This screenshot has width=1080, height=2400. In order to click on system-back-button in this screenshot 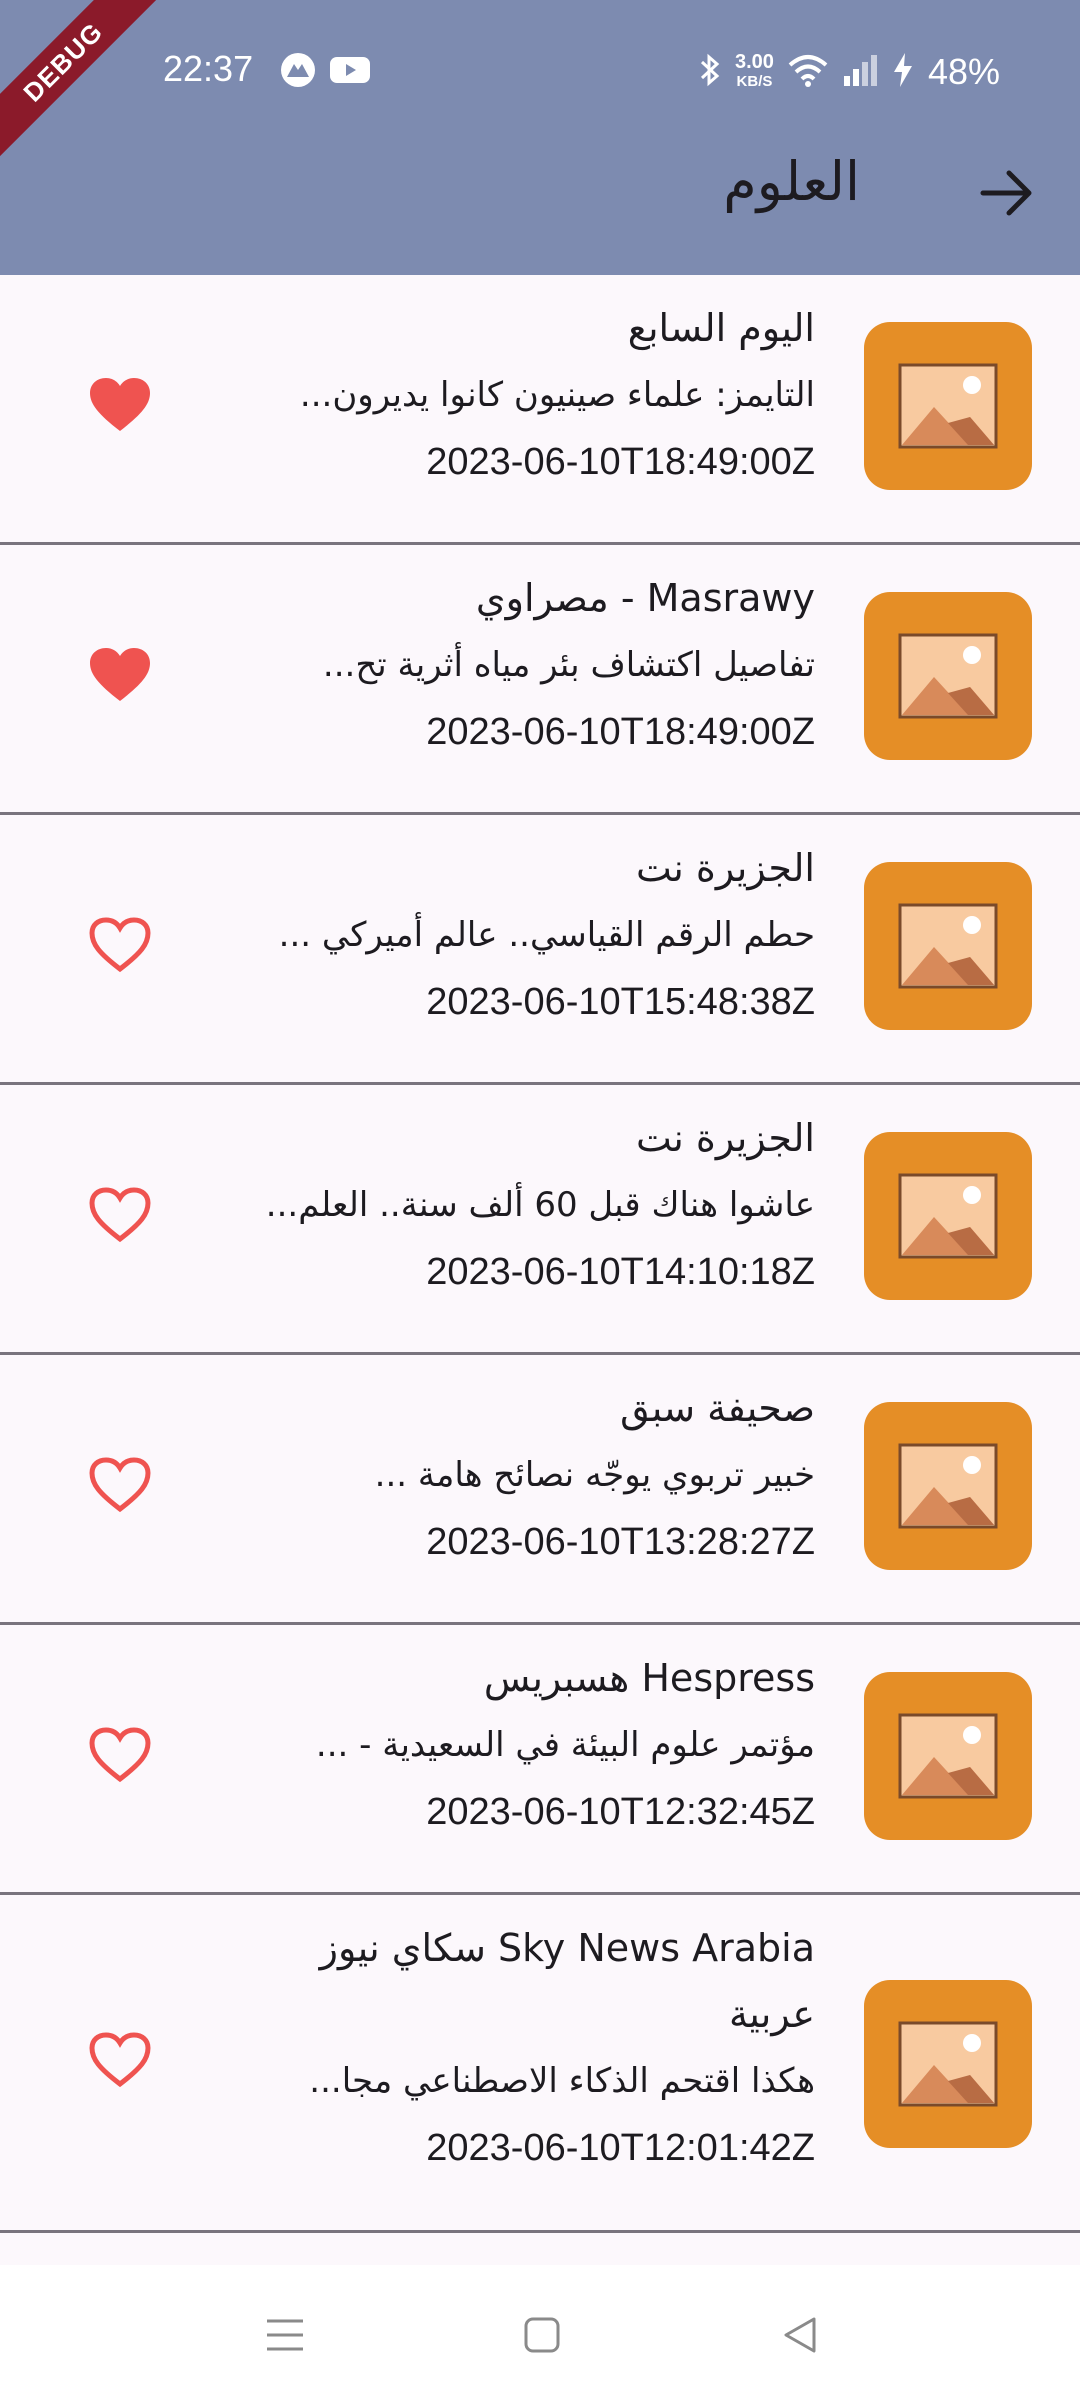, I will do `click(800, 2335)`.